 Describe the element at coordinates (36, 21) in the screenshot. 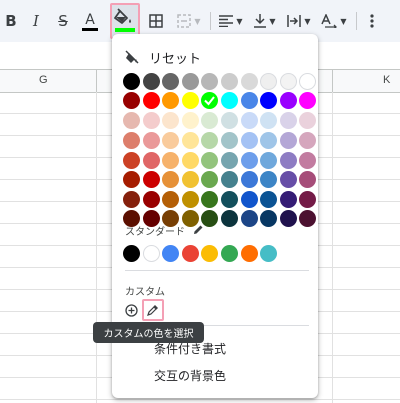

I see `italic-button: I` at that location.